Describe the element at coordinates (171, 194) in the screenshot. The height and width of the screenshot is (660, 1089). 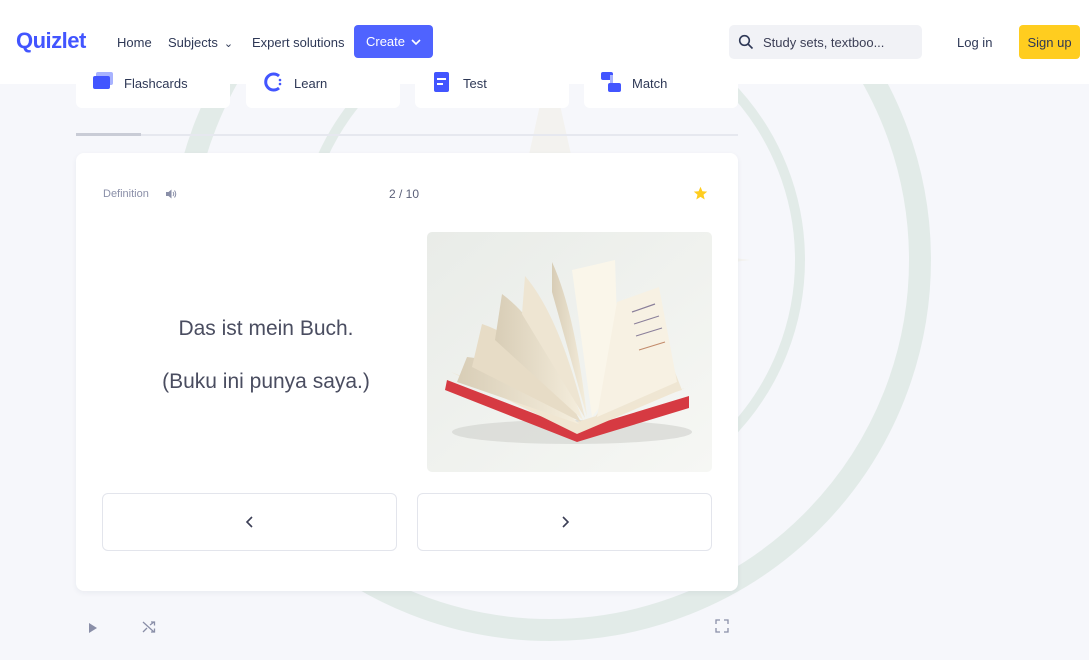
I see `speaker-icon` at that location.